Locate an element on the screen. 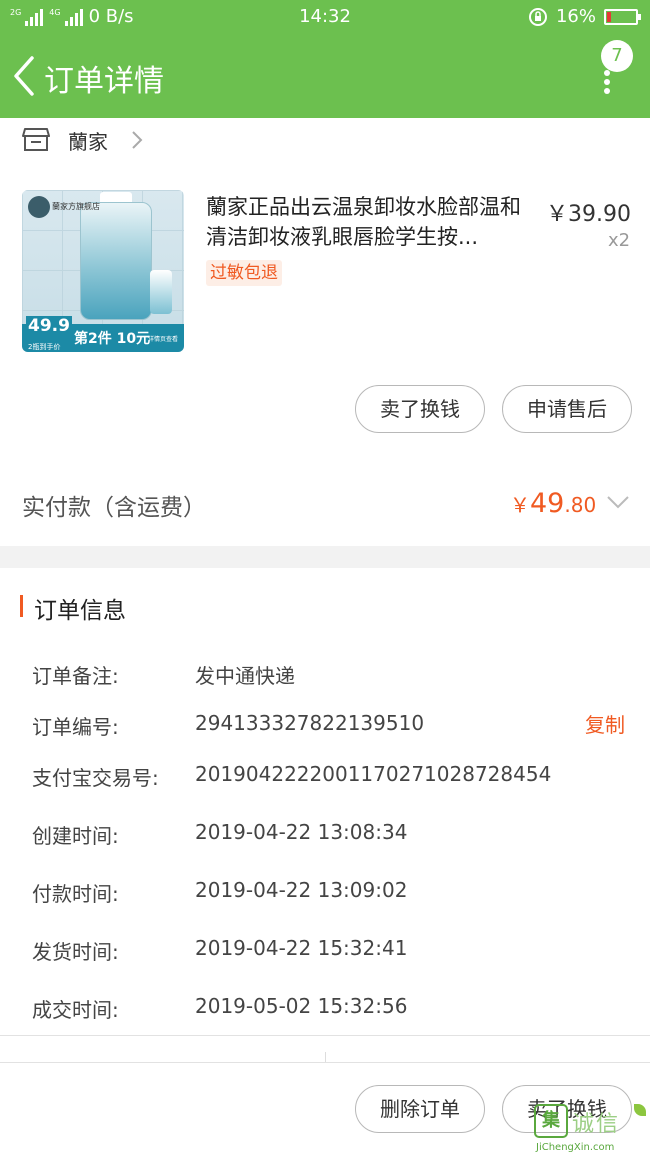 This screenshot has height=1155, width=650. info-value-paid: 2019-04-22 13:09:02 is located at coordinates (301, 890).